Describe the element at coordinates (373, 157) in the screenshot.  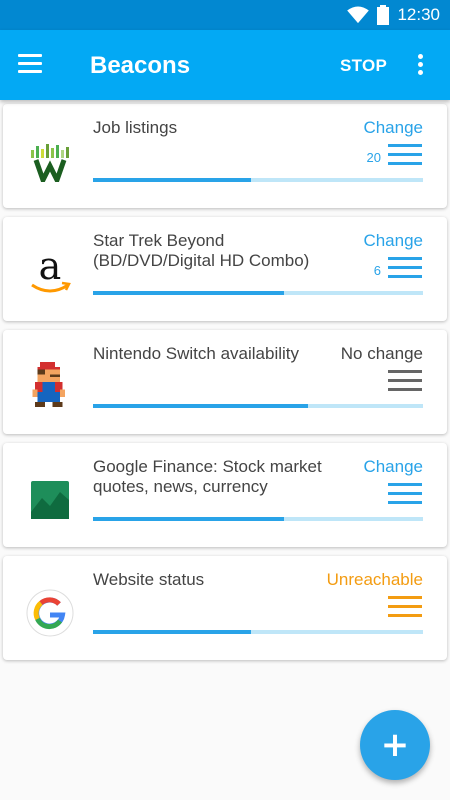
I see `change-count: 20` at that location.